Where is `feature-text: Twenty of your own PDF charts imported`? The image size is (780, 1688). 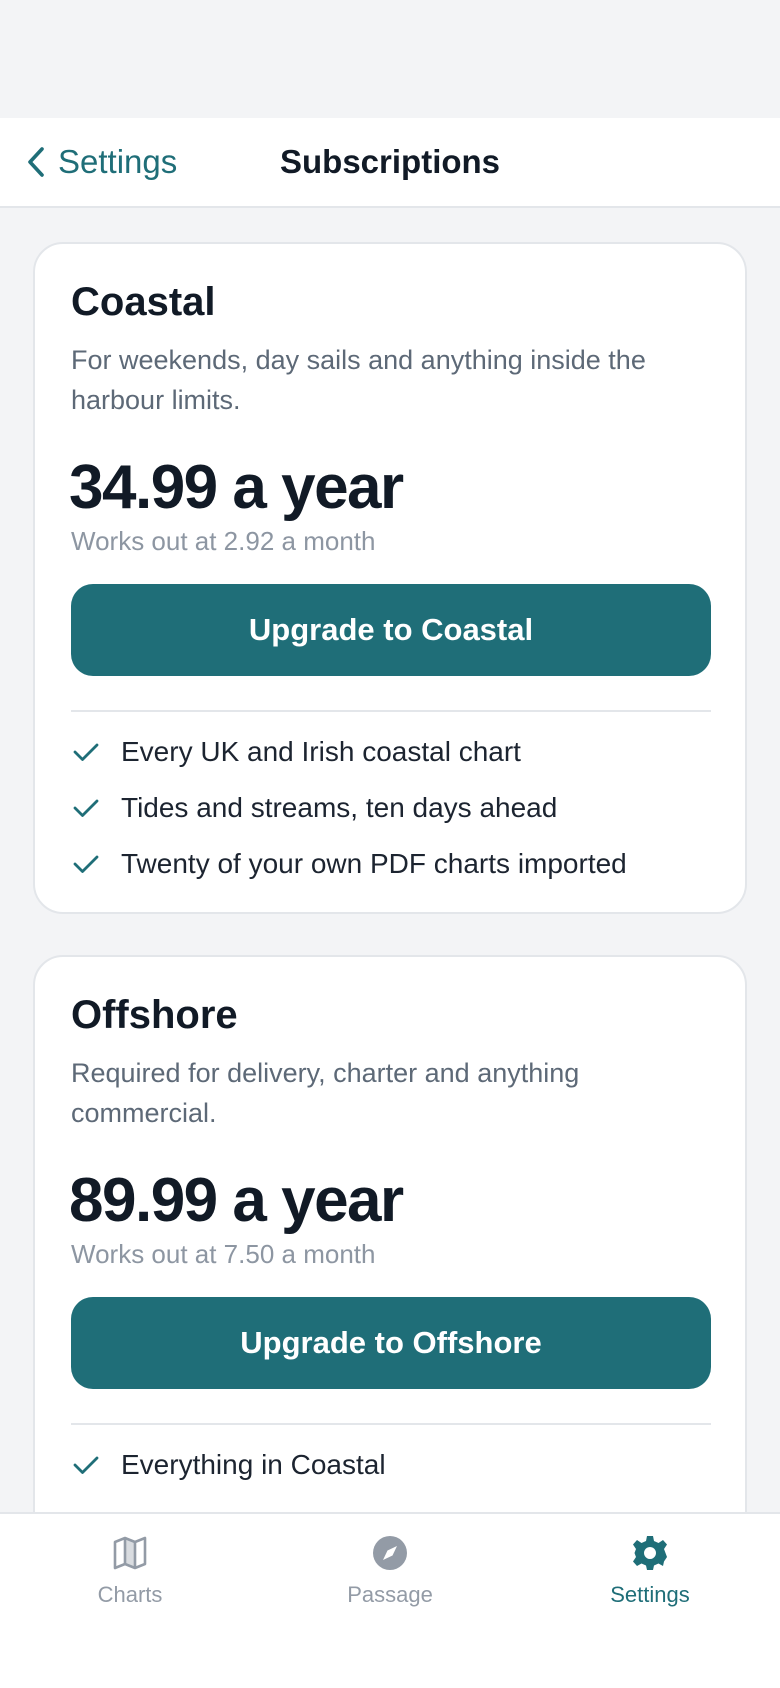 feature-text: Twenty of your own PDF charts imported is located at coordinates (374, 863).